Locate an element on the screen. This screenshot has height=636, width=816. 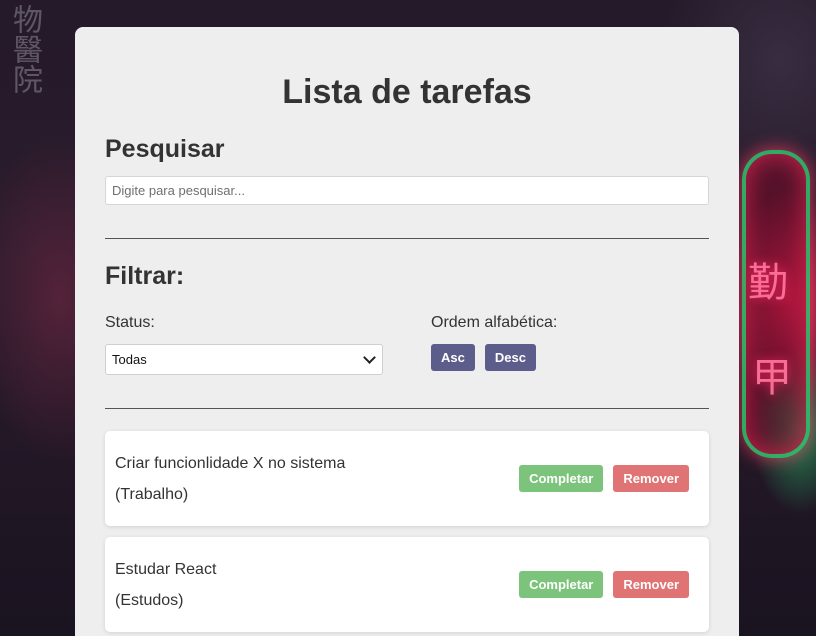
search-section-title: Pesquisar is located at coordinates (165, 149).